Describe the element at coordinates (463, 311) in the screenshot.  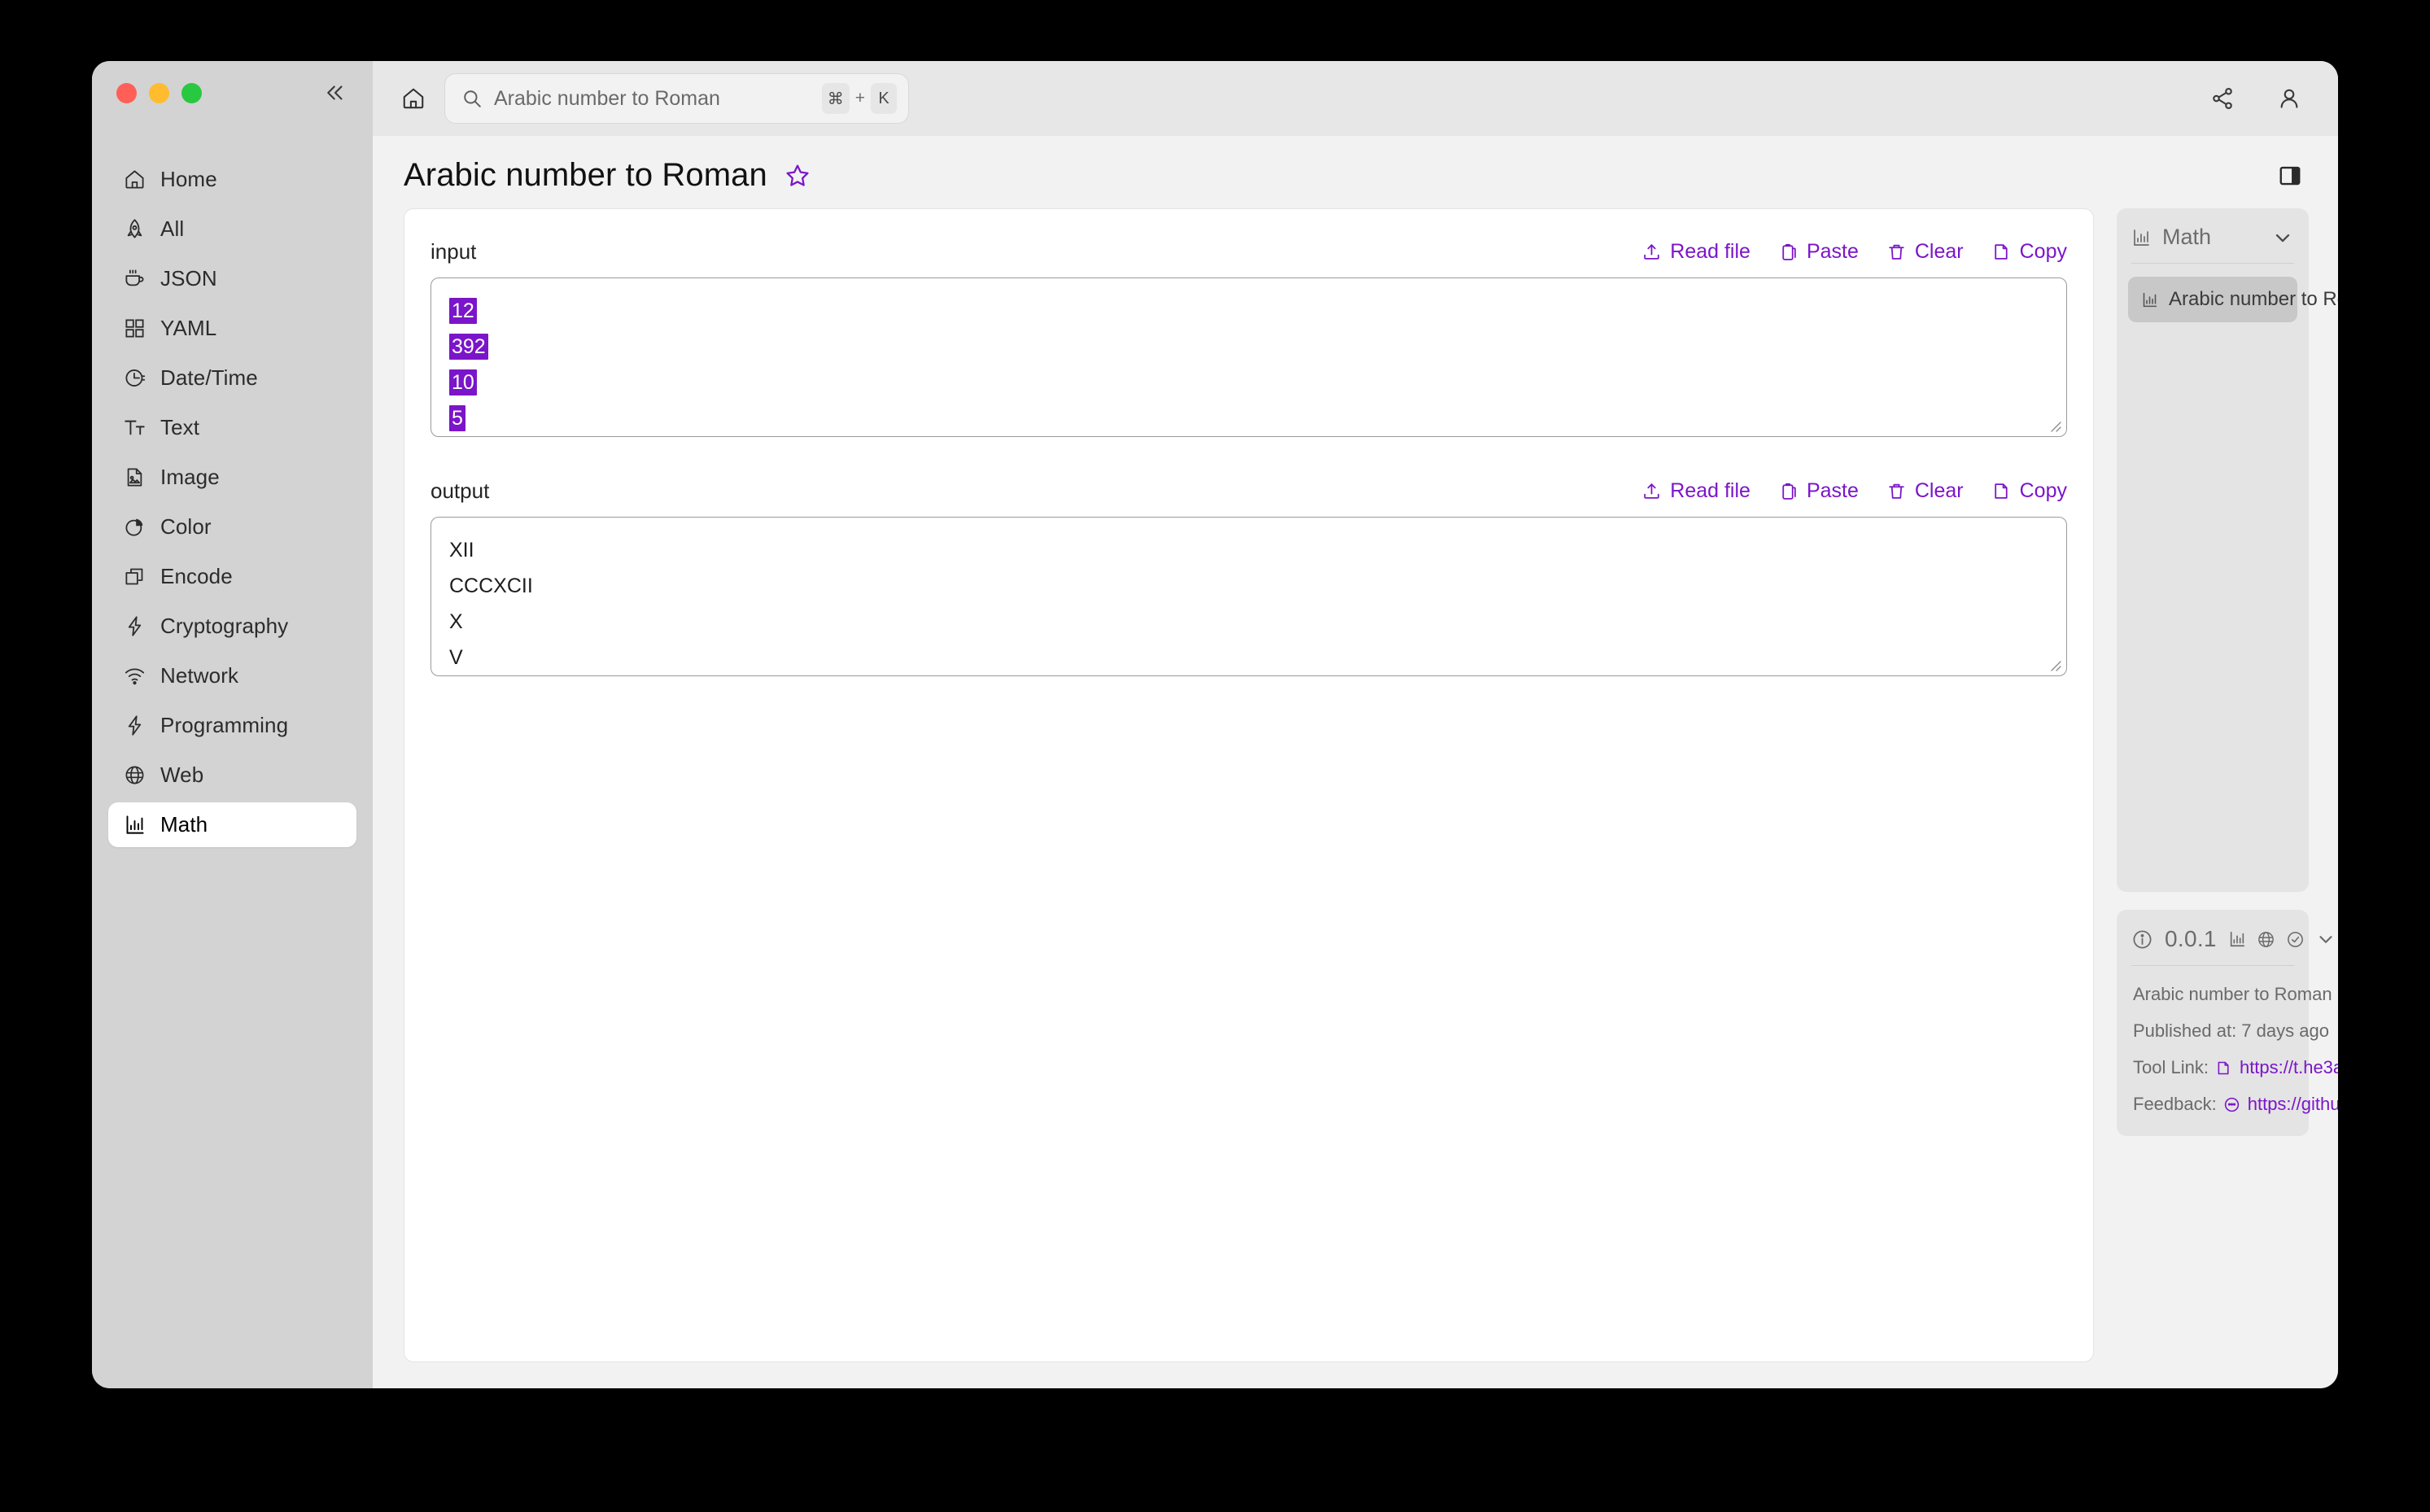
I see `input-line-text: 12` at that location.